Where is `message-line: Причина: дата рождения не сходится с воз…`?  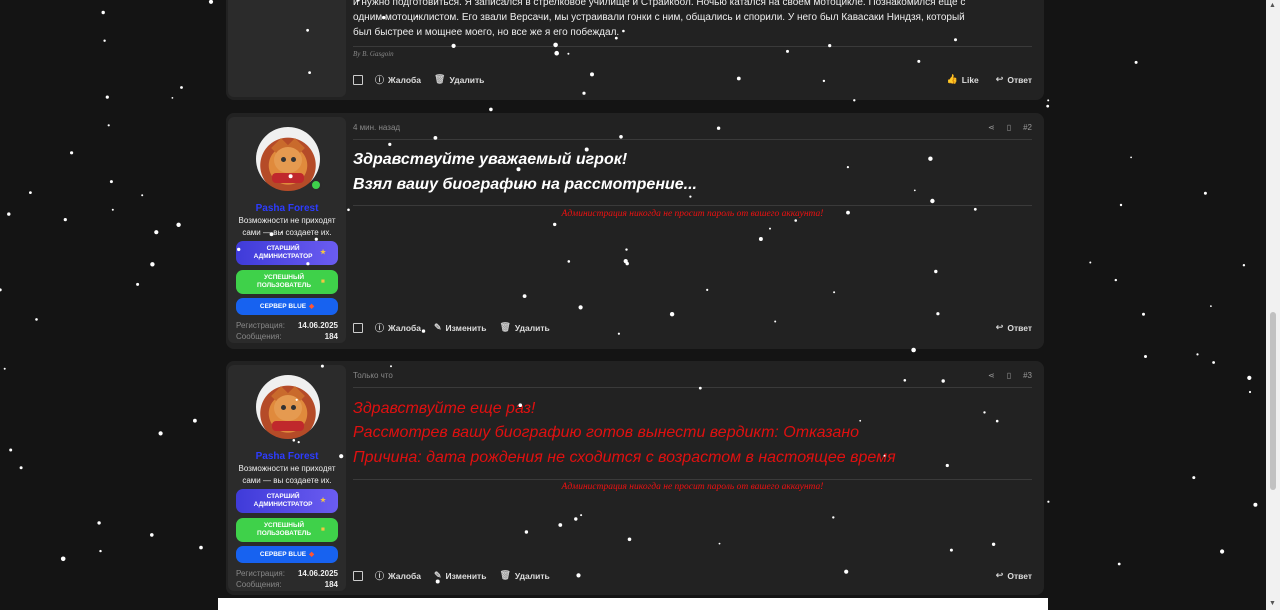 message-line: Причина: дата рождения не сходится с воз… is located at coordinates (624, 457).